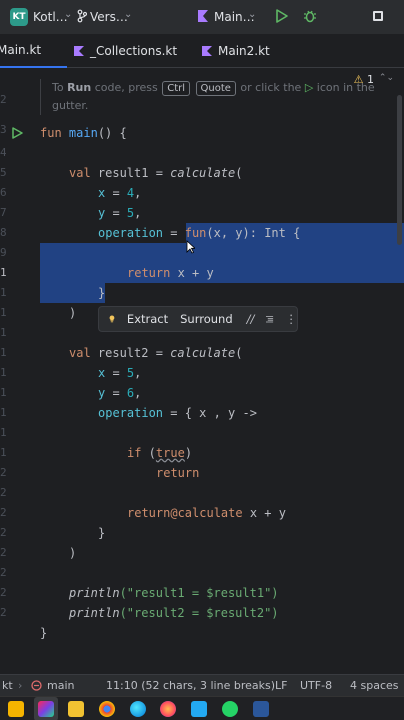 This screenshot has width=404, height=720. What do you see at coordinates (120, 193) in the screenshot?
I see `code-line: x = 4,` at bounding box center [120, 193].